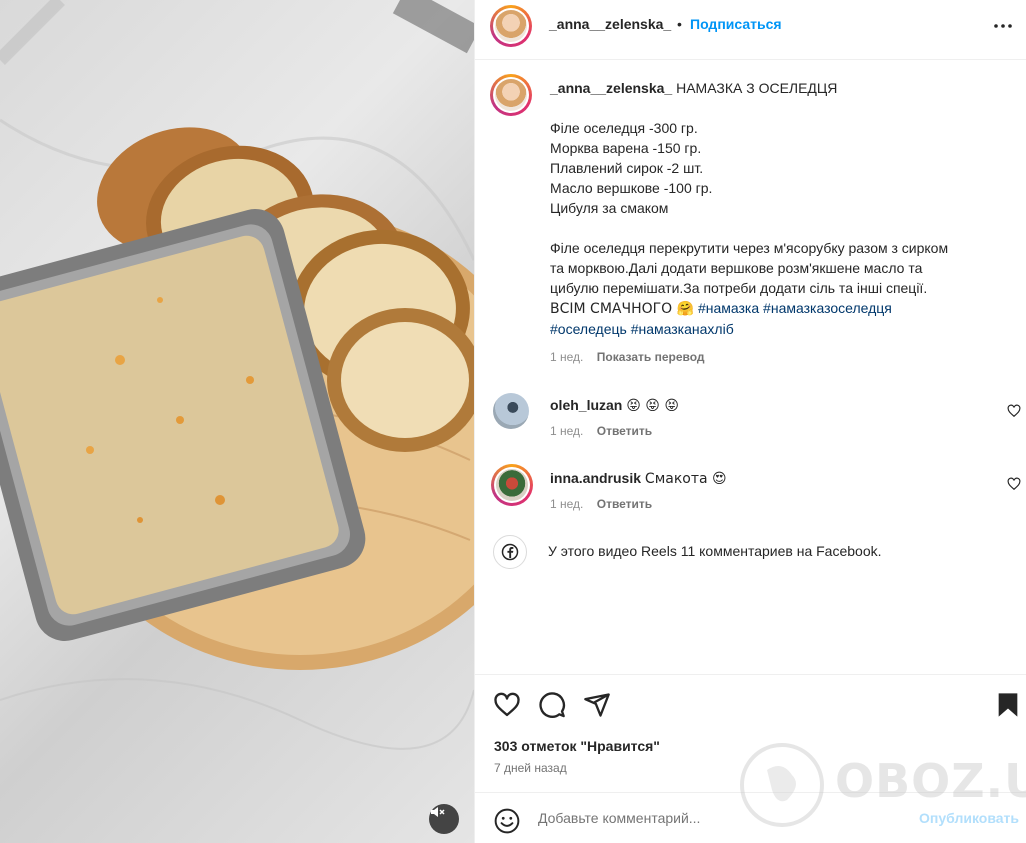 The image size is (1026, 843). Describe the element at coordinates (728, 308) in the screenshot. I see `hashtag-link: #намазка` at that location.